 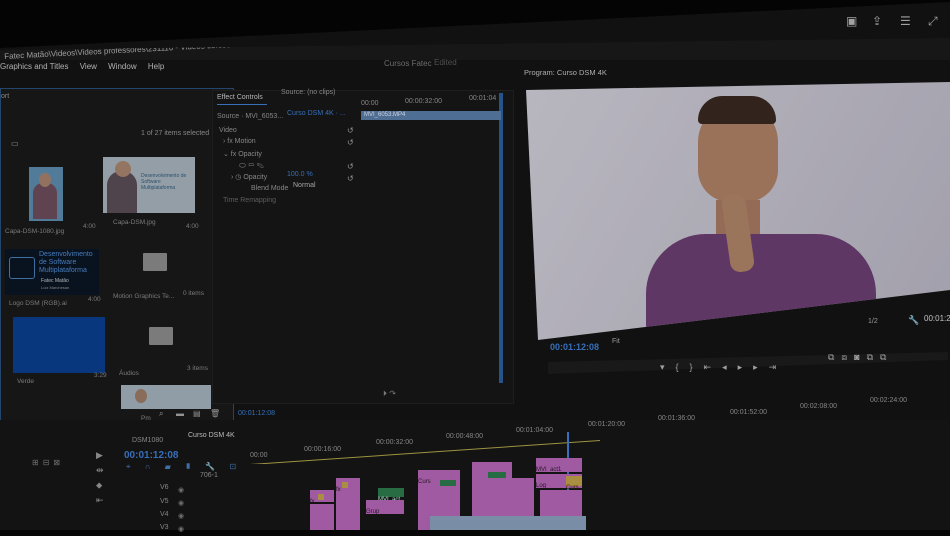 I want to click on item-name: Áudios, so click(x=129, y=373).